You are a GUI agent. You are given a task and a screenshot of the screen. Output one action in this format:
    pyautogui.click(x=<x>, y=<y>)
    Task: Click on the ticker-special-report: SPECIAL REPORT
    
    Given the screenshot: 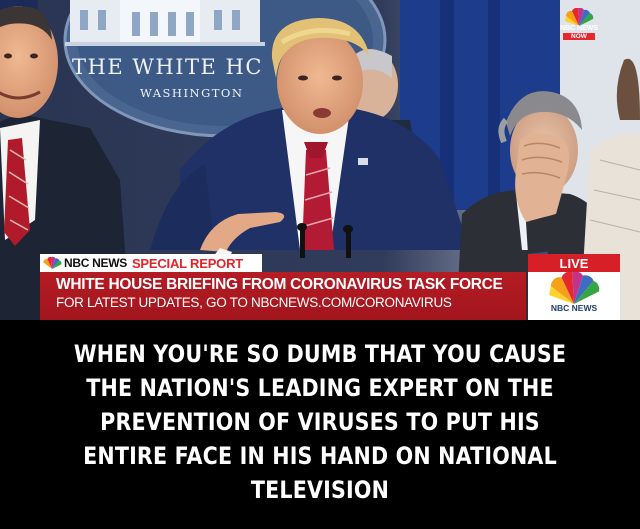 What is the action you would take?
    pyautogui.click(x=187, y=263)
    